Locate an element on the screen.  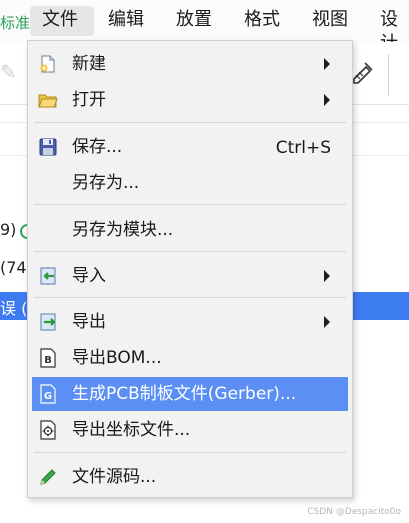
toolbar-faded-icon: ✎ is located at coordinates (8, 72).